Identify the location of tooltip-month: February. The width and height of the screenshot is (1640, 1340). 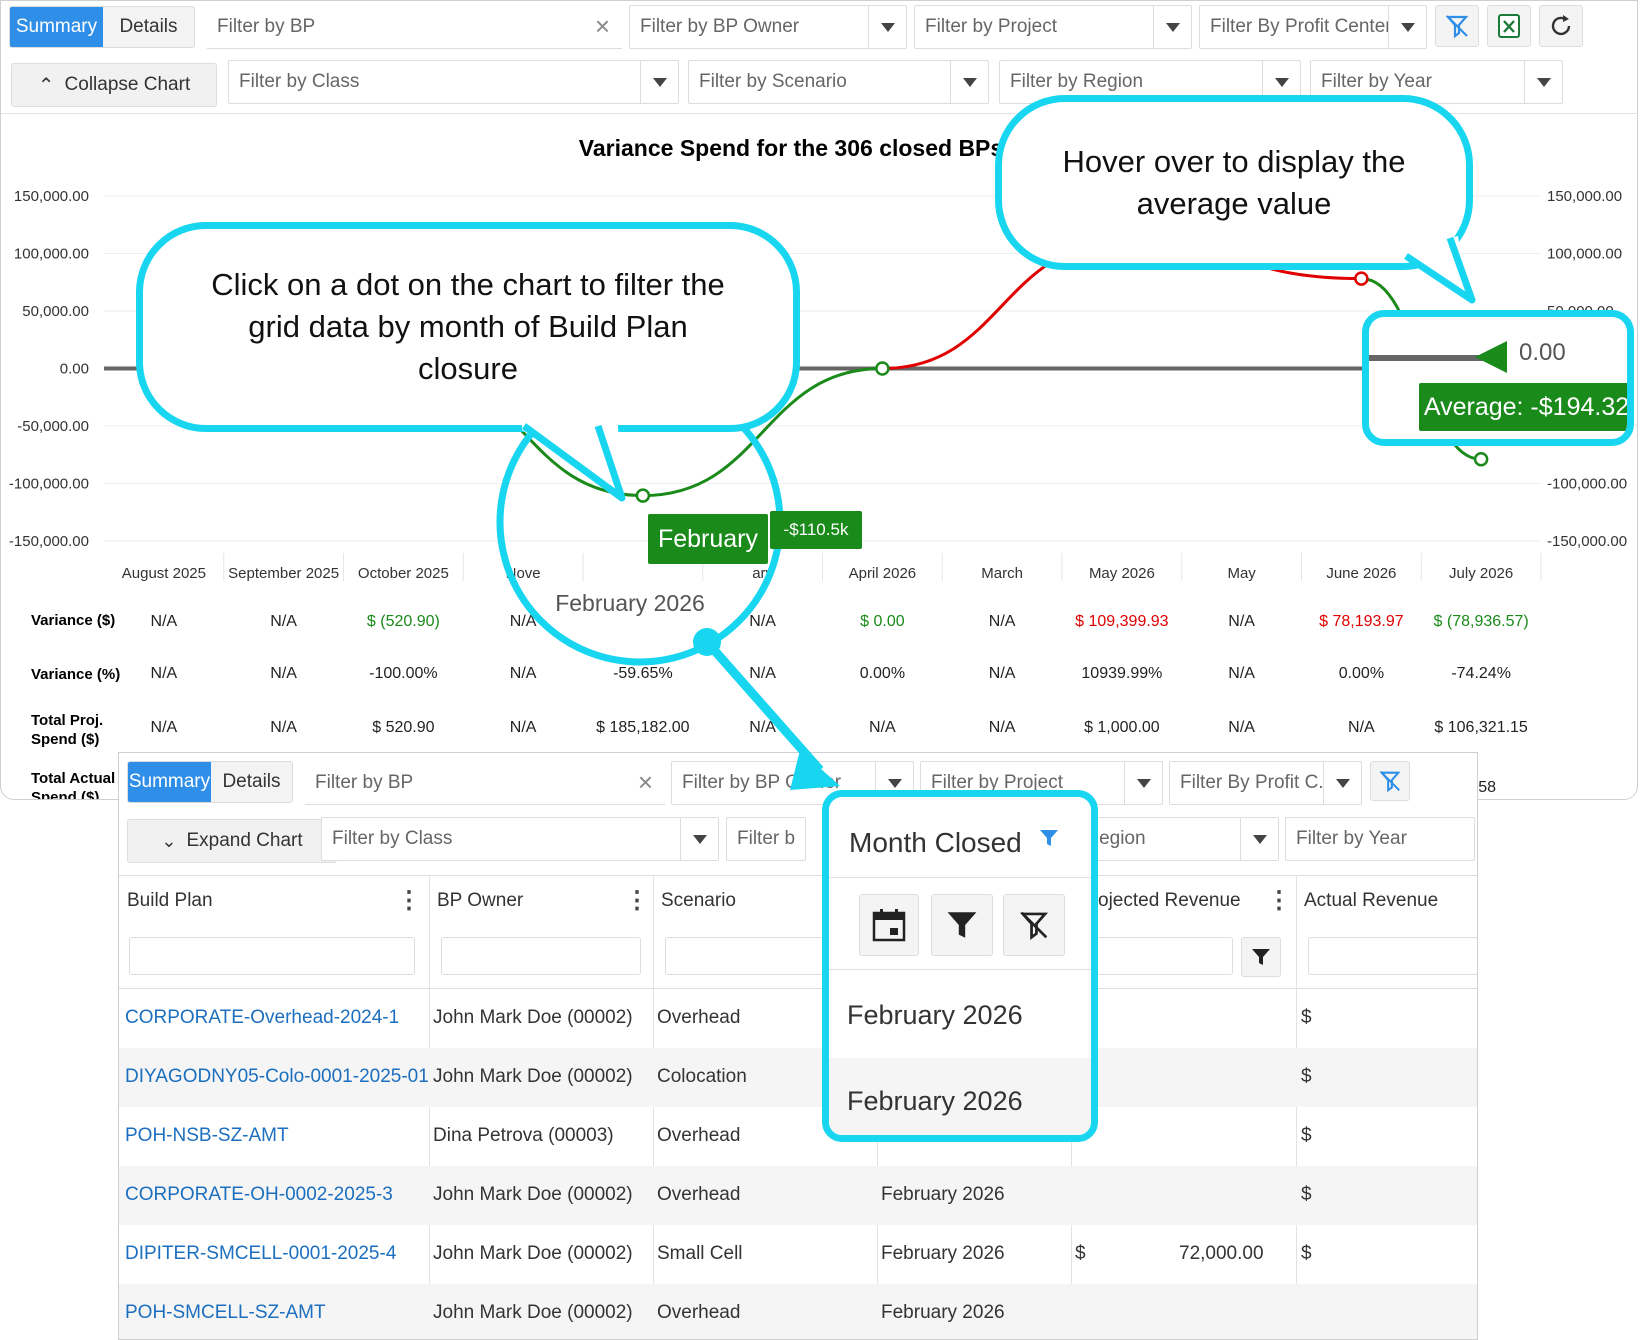
(708, 539).